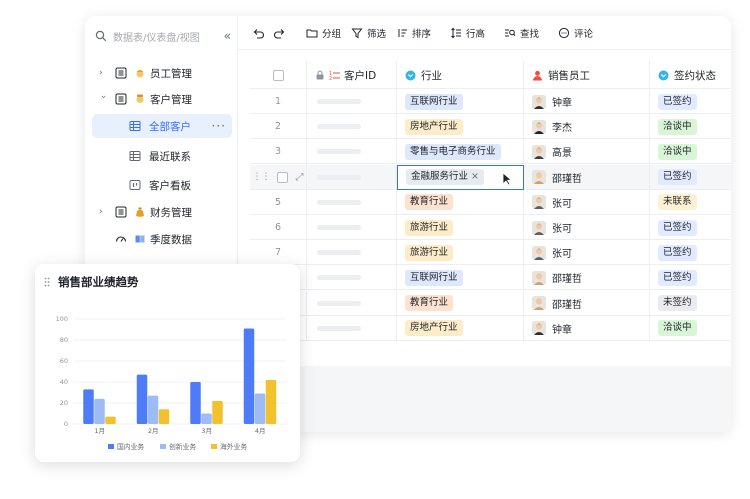 This screenshot has width=750, height=499. I want to click on industry-tag-label: 金融服务行业, so click(440, 177).